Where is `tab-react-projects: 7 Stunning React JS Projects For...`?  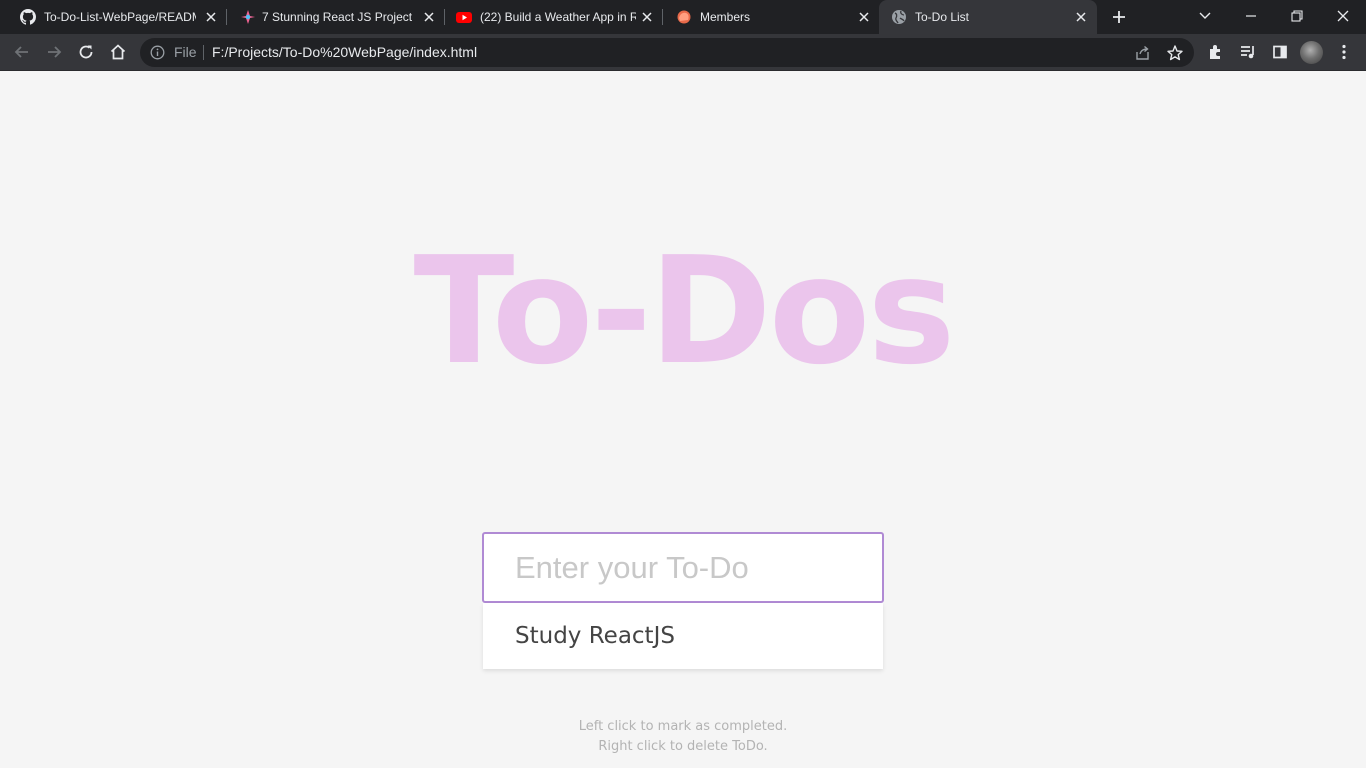
tab-react-projects: 7 Stunning React JS Projects For... is located at coordinates (332, 17).